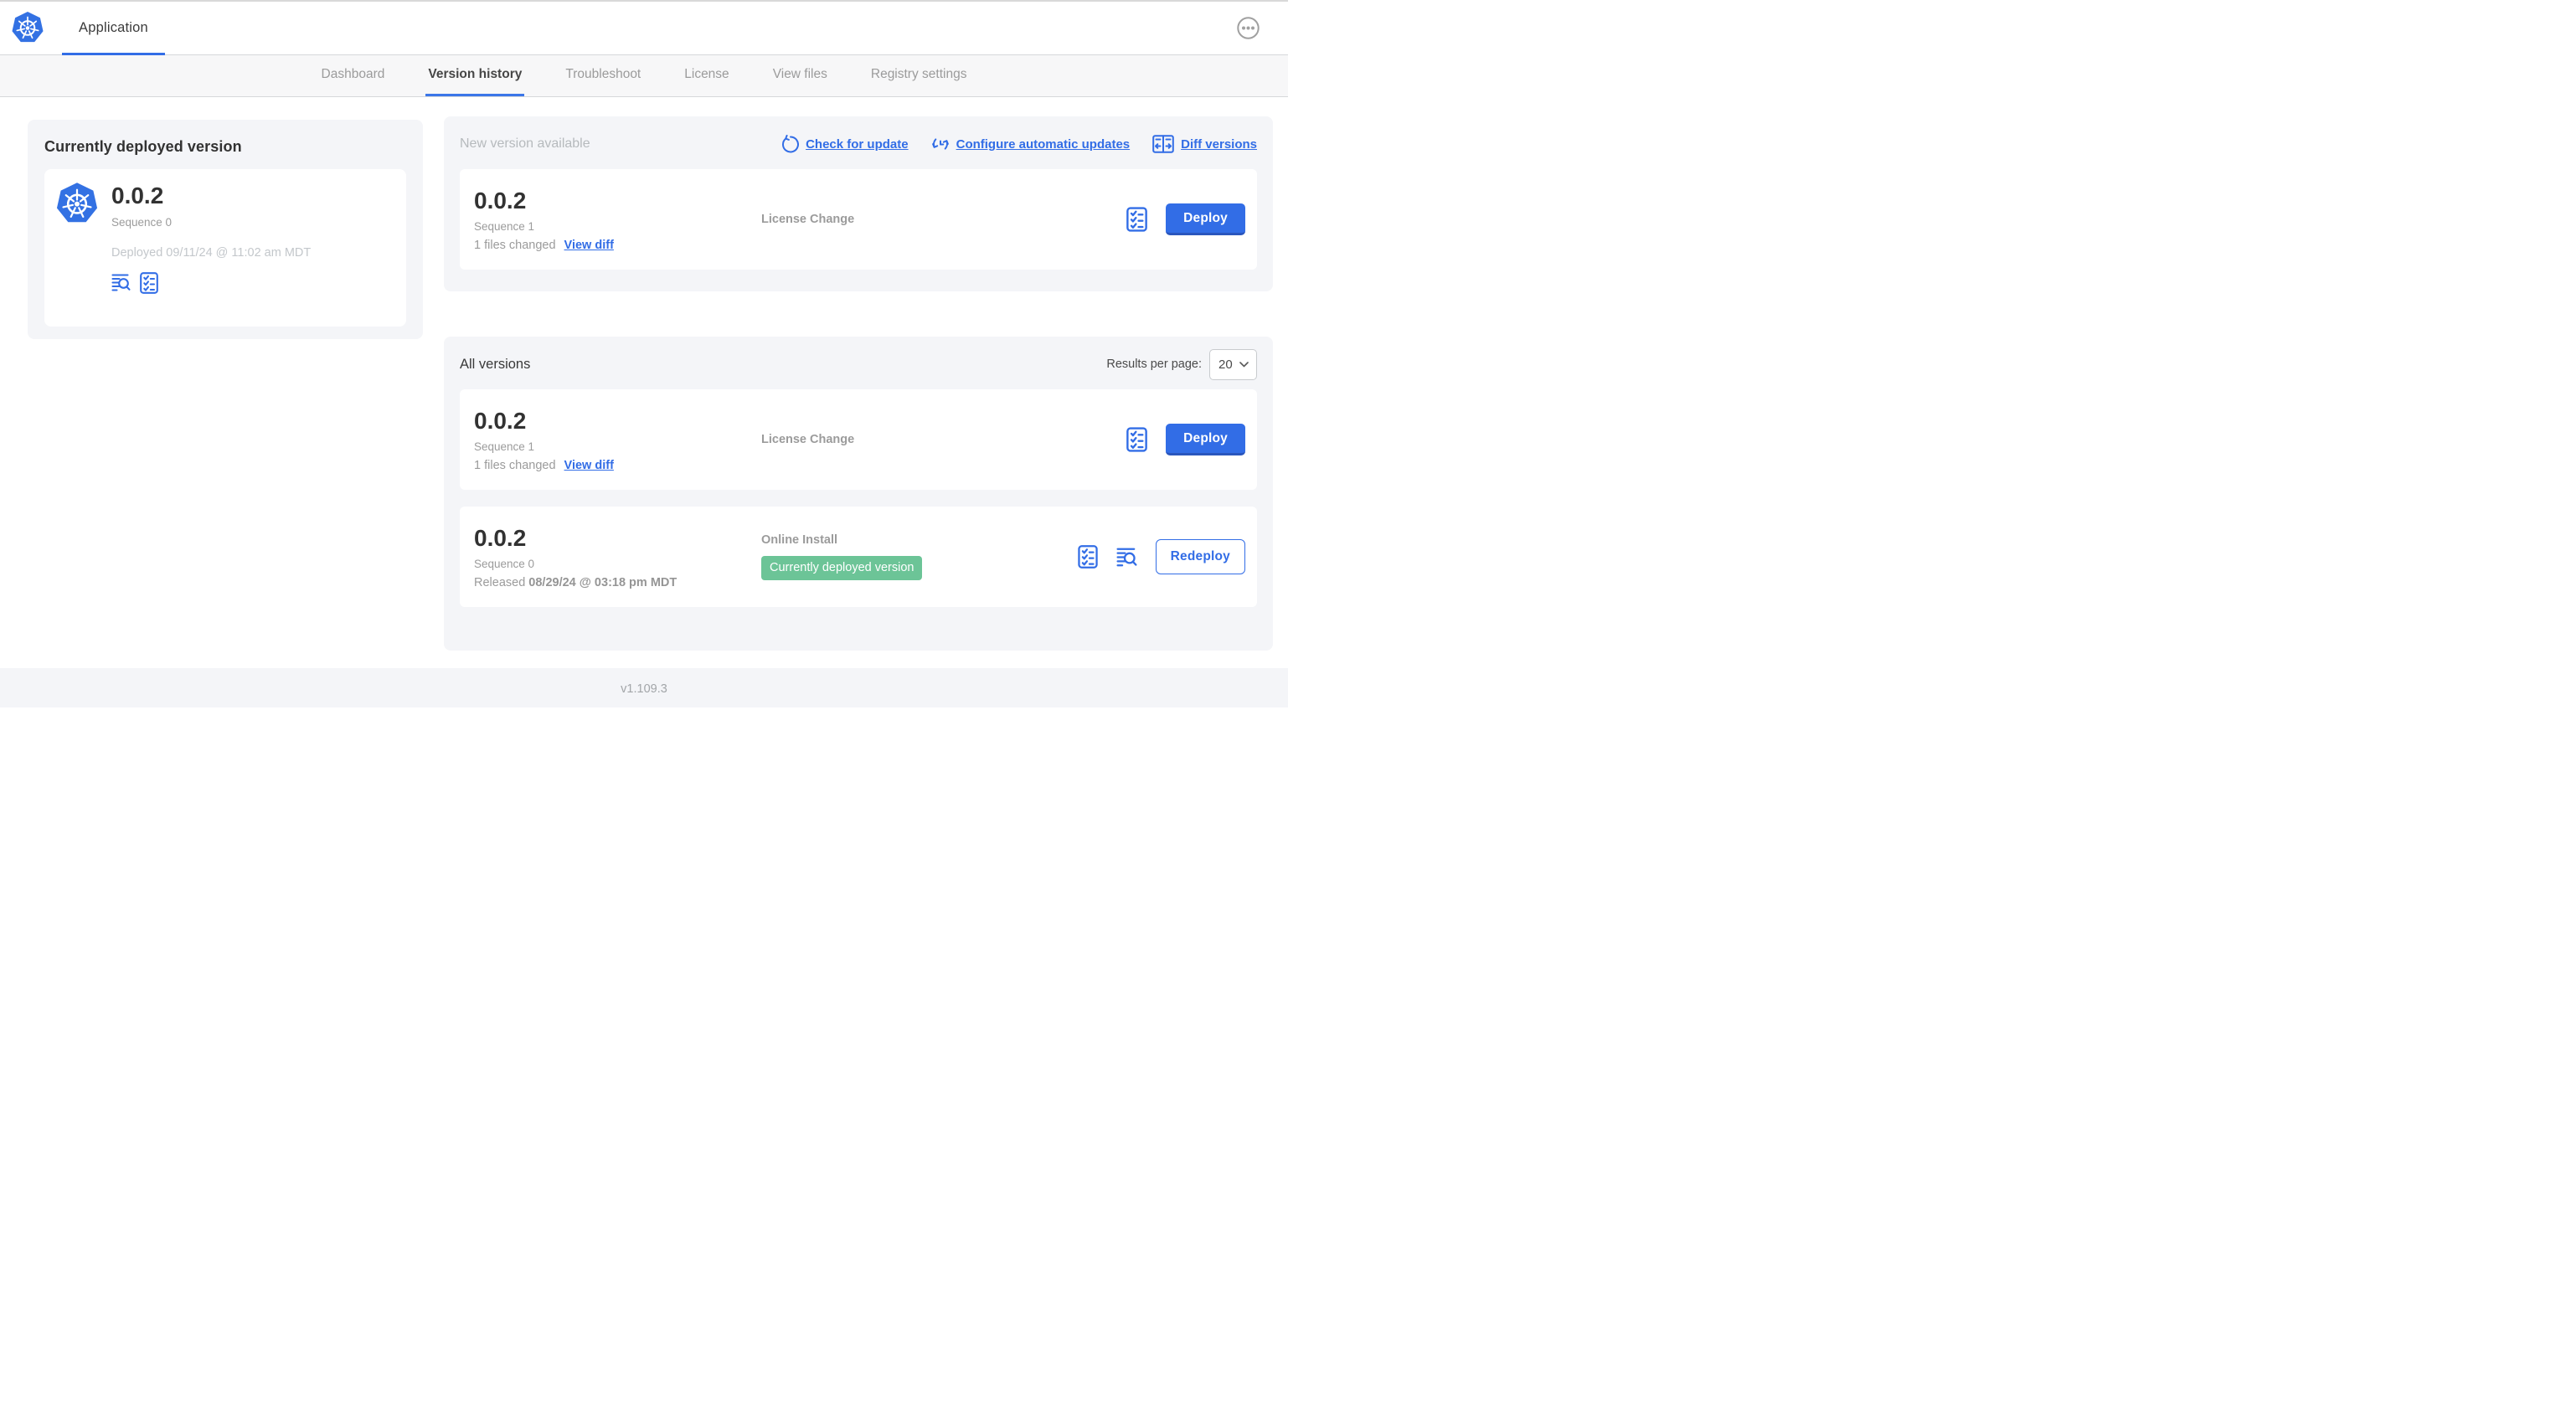 This screenshot has width=2576, height=1415. Describe the element at coordinates (602, 583) in the screenshot. I see `released-timestamp: 08/29/24 @ 03:18 pm MDT` at that location.